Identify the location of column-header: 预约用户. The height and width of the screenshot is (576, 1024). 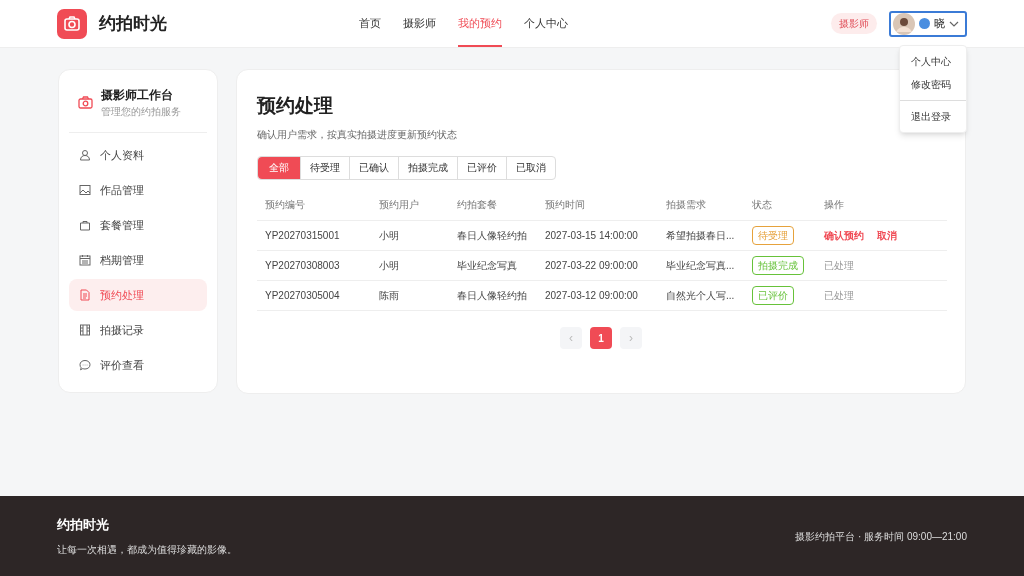
(410, 205).